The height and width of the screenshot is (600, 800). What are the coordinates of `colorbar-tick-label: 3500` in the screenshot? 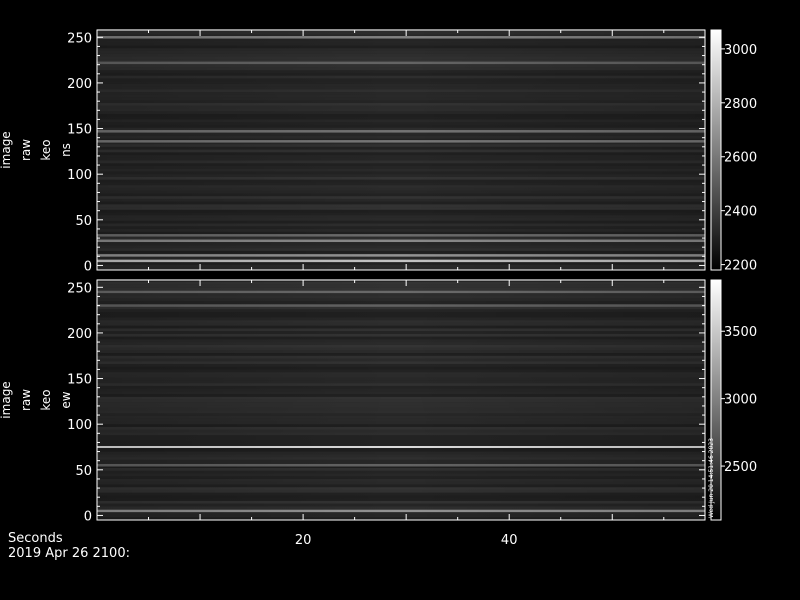 It's located at (740, 332).